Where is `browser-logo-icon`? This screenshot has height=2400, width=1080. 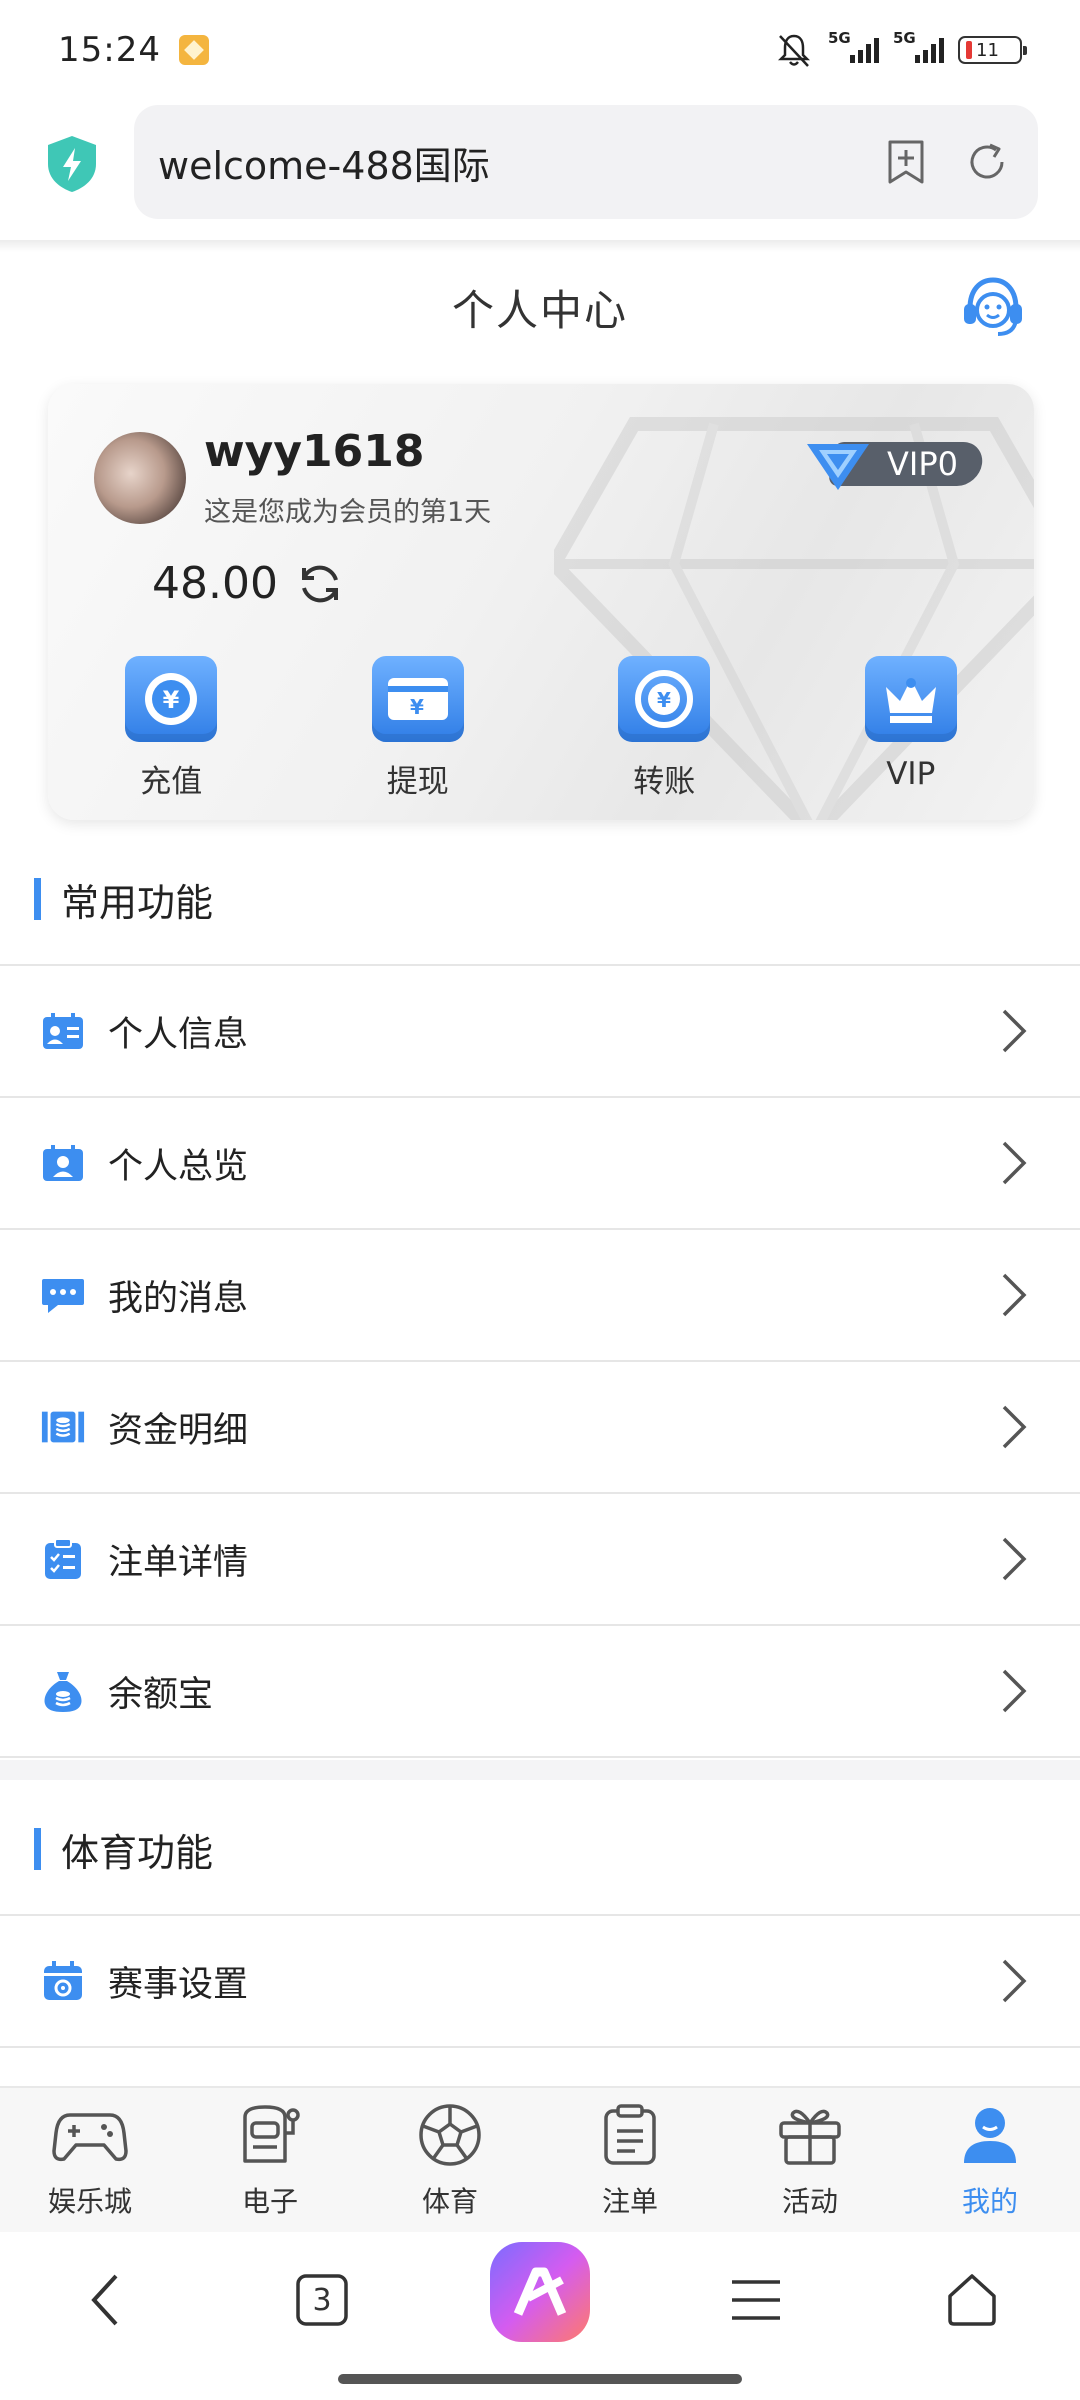
browser-logo-icon is located at coordinates (540, 2292).